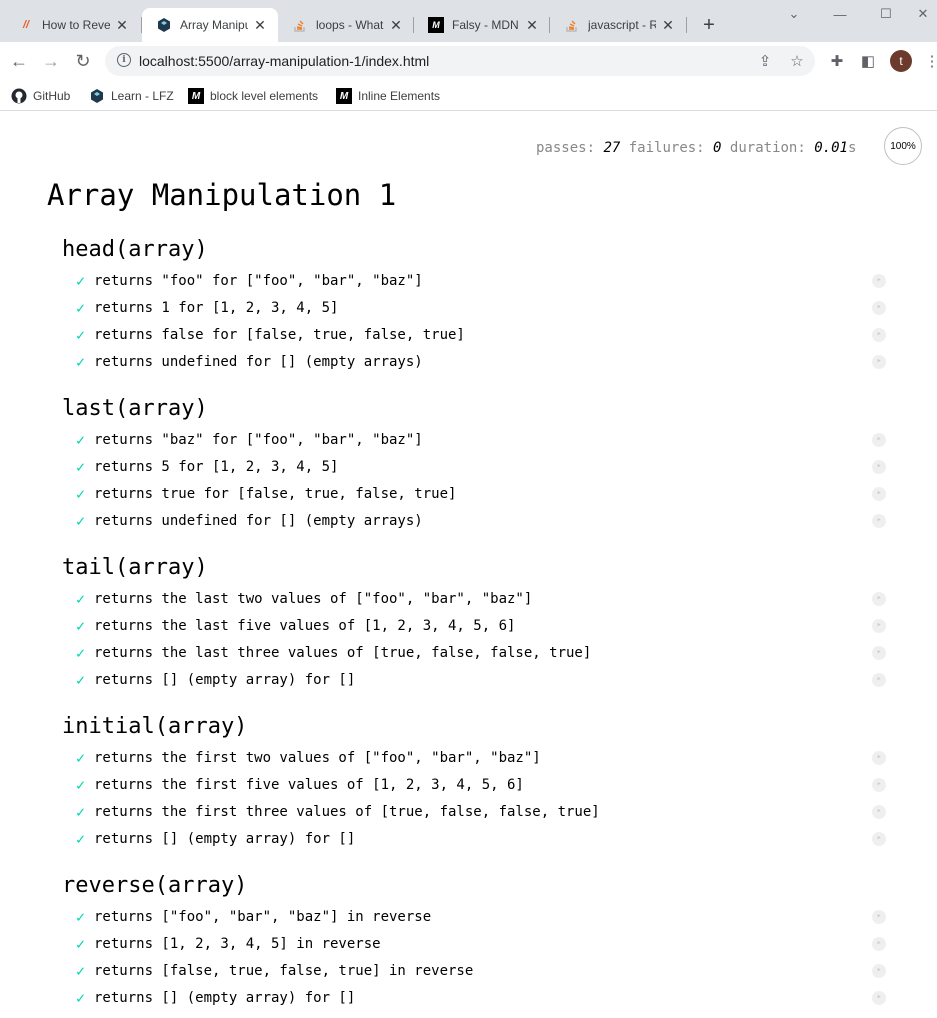 This screenshot has height=1018, width=937. Describe the element at coordinates (482, 729) in the screenshot. I see `suite-heading: initial(array)` at that location.